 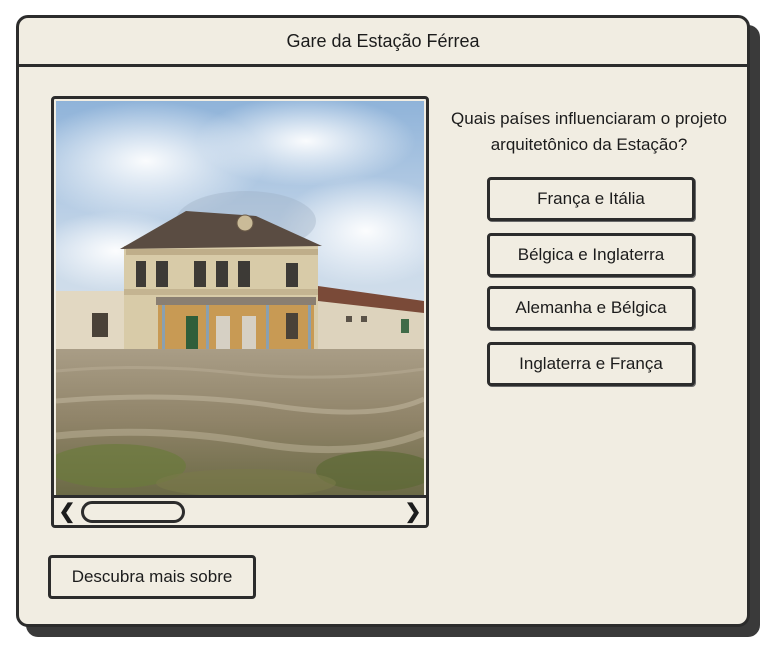 I want to click on learn-more-button: Descubra mais sobre, so click(x=152, y=577).